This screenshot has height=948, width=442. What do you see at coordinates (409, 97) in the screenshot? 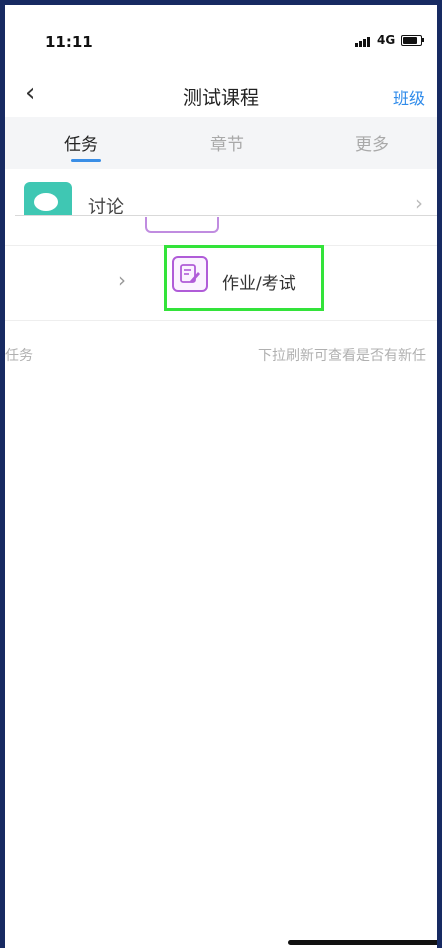
I see `class-link: 班级` at bounding box center [409, 97].